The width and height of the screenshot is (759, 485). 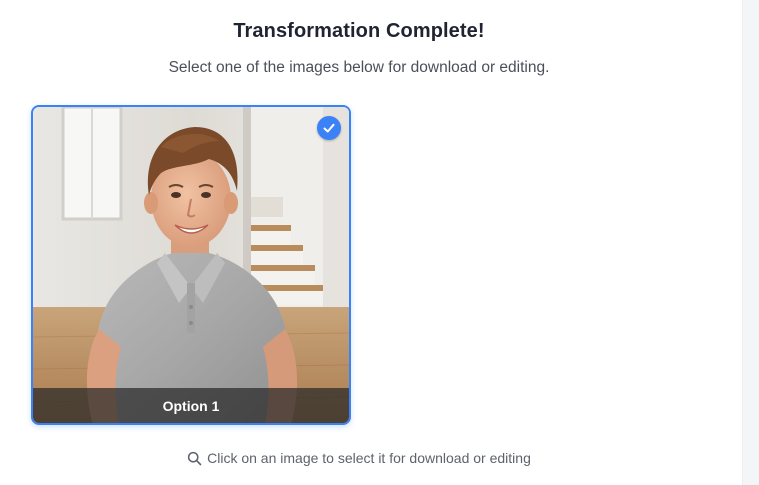 I want to click on right-panel-edge, so click(x=750, y=242).